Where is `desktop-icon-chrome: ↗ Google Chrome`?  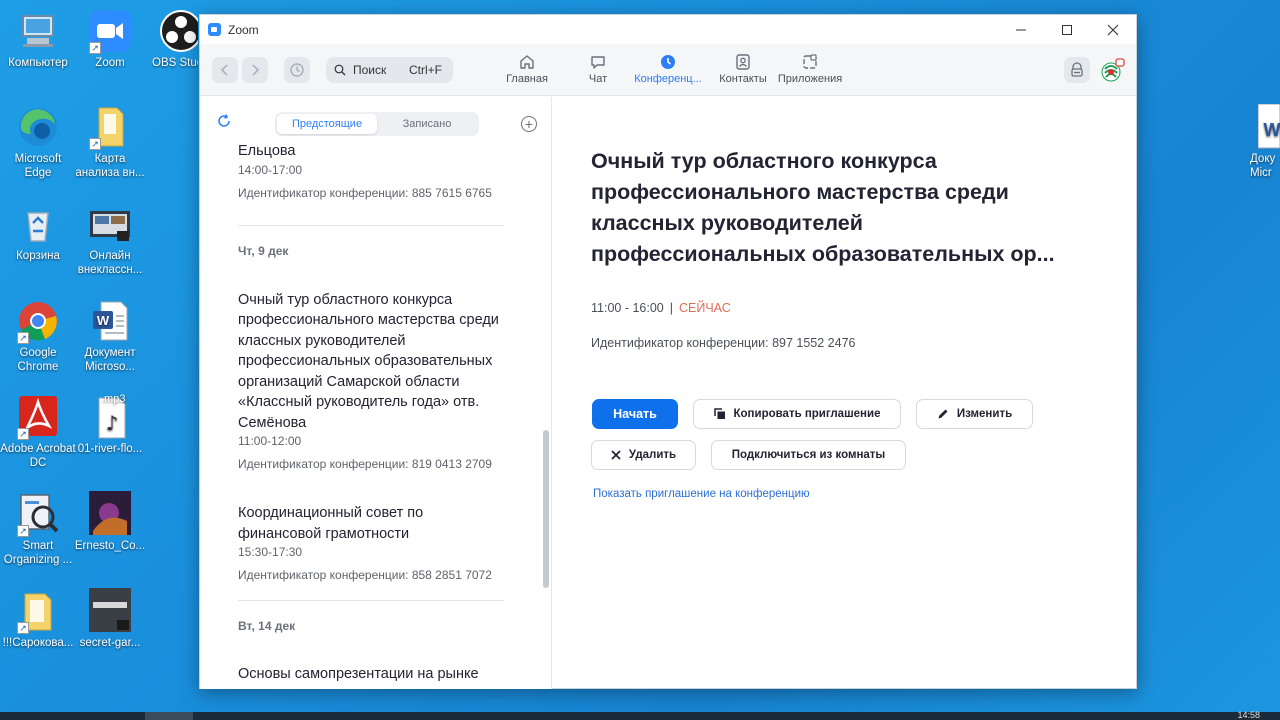
desktop-icon-chrome: ↗ Google Chrome is located at coordinates (38, 336).